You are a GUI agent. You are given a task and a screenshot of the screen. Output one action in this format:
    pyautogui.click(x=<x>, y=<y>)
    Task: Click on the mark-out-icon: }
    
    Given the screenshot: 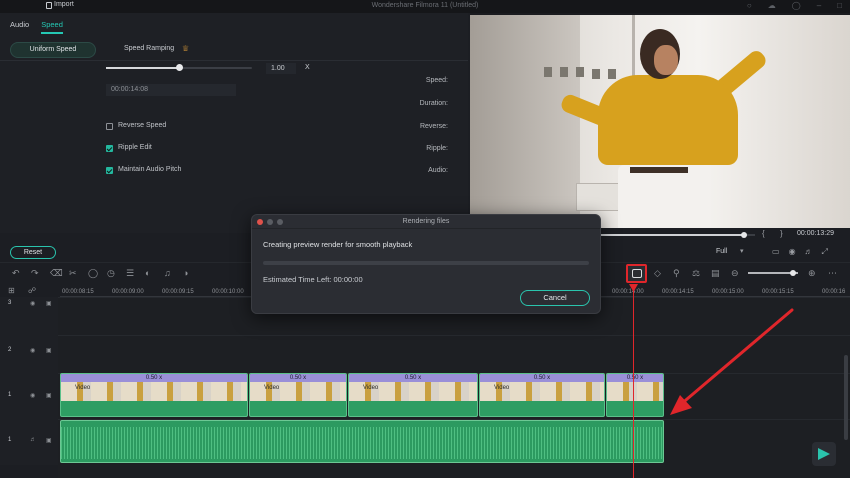 What is the action you would take?
    pyautogui.click(x=781, y=233)
    